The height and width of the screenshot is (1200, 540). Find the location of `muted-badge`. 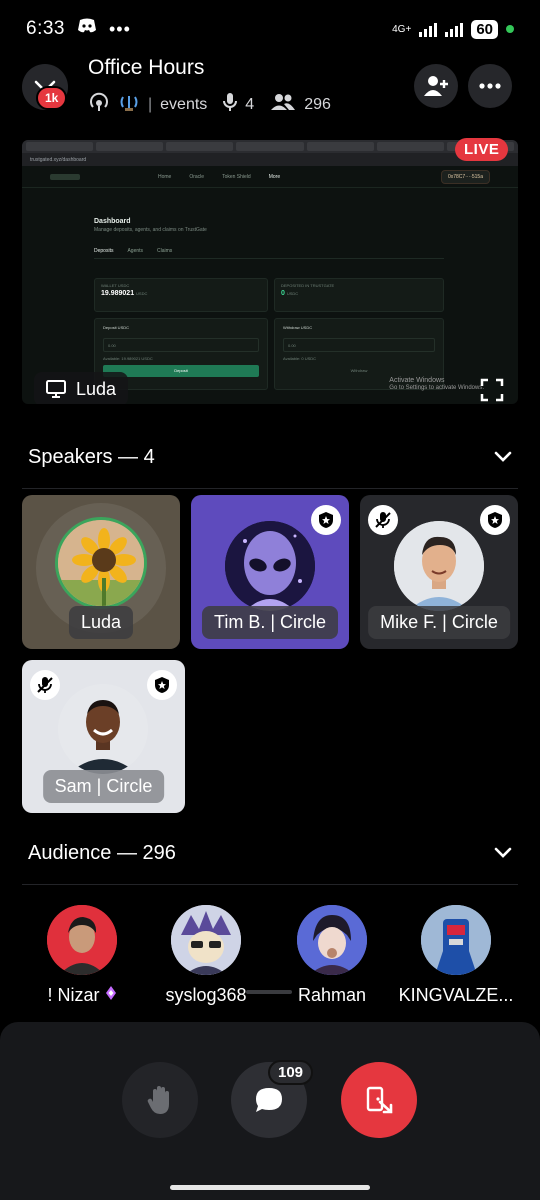

muted-badge is located at coordinates (383, 520).